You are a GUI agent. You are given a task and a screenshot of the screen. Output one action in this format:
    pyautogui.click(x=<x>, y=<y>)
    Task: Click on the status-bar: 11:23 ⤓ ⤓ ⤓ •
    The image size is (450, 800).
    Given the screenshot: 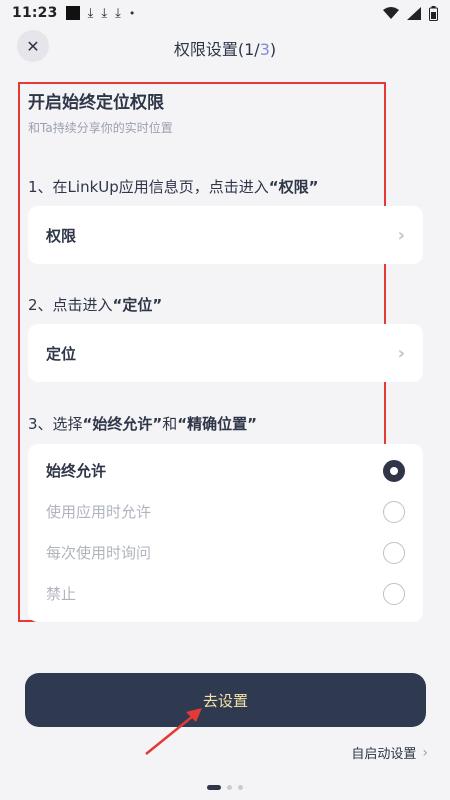 What is the action you would take?
    pyautogui.click(x=225, y=13)
    